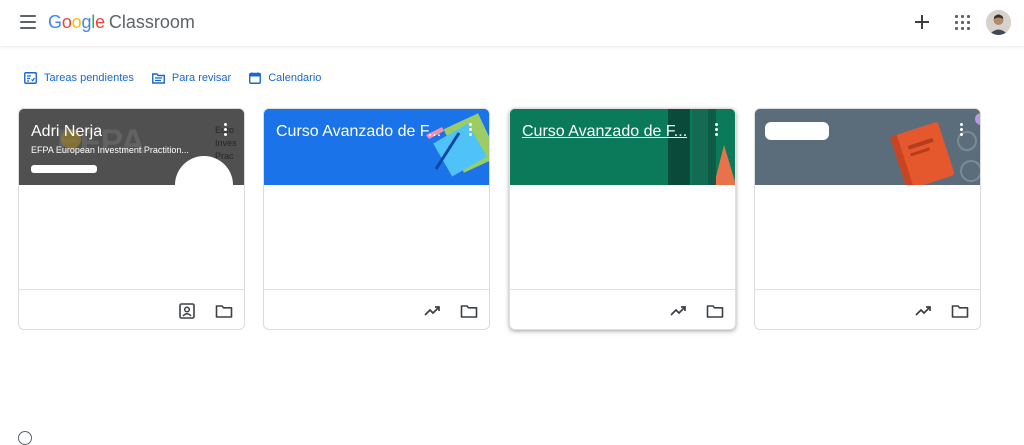  What do you see at coordinates (922, 22) in the screenshot?
I see `plus-icon` at bounding box center [922, 22].